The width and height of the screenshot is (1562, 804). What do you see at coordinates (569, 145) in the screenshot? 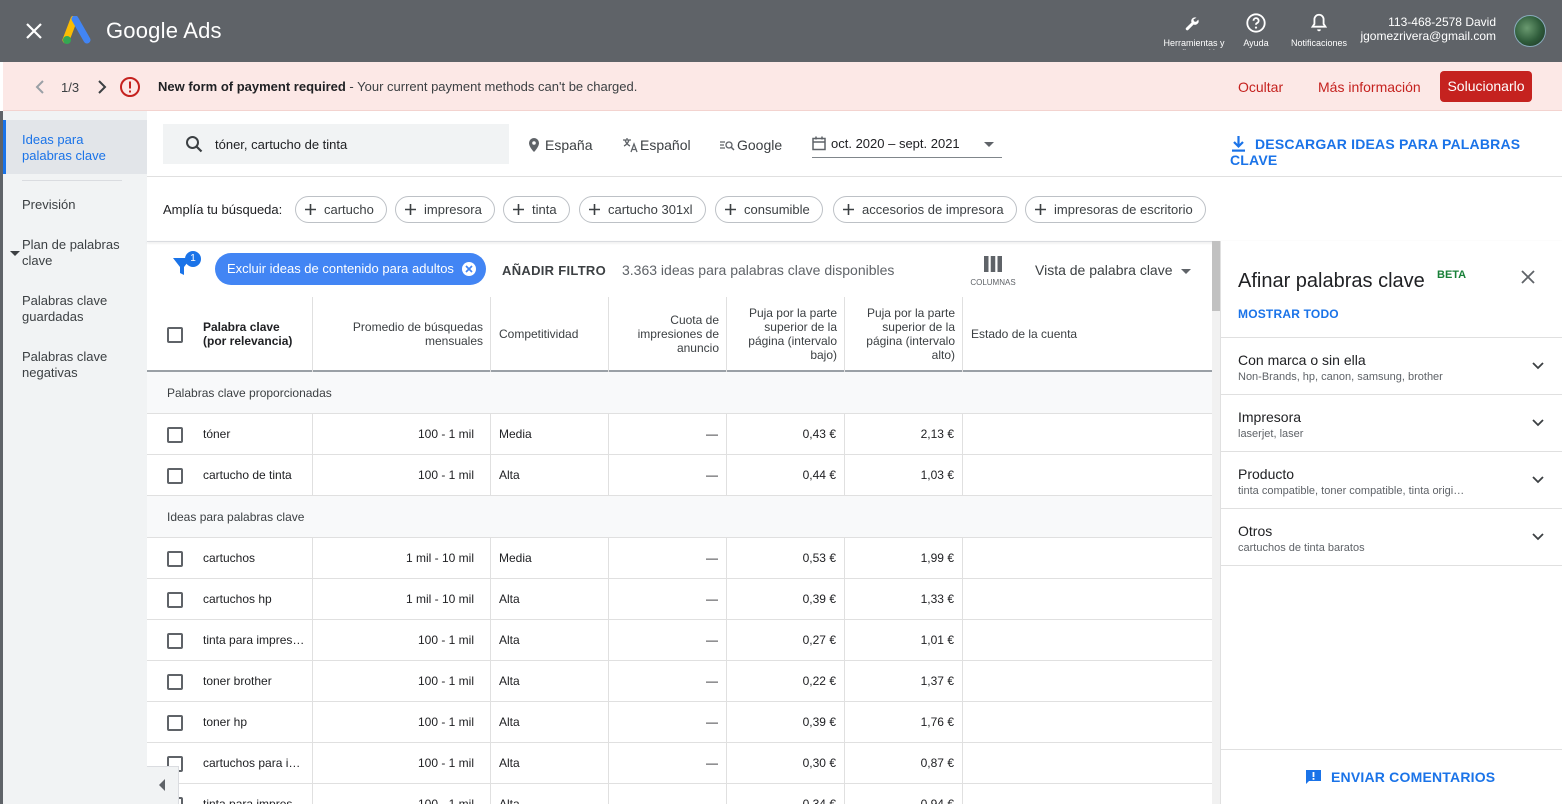
I see `location-label: España` at bounding box center [569, 145].